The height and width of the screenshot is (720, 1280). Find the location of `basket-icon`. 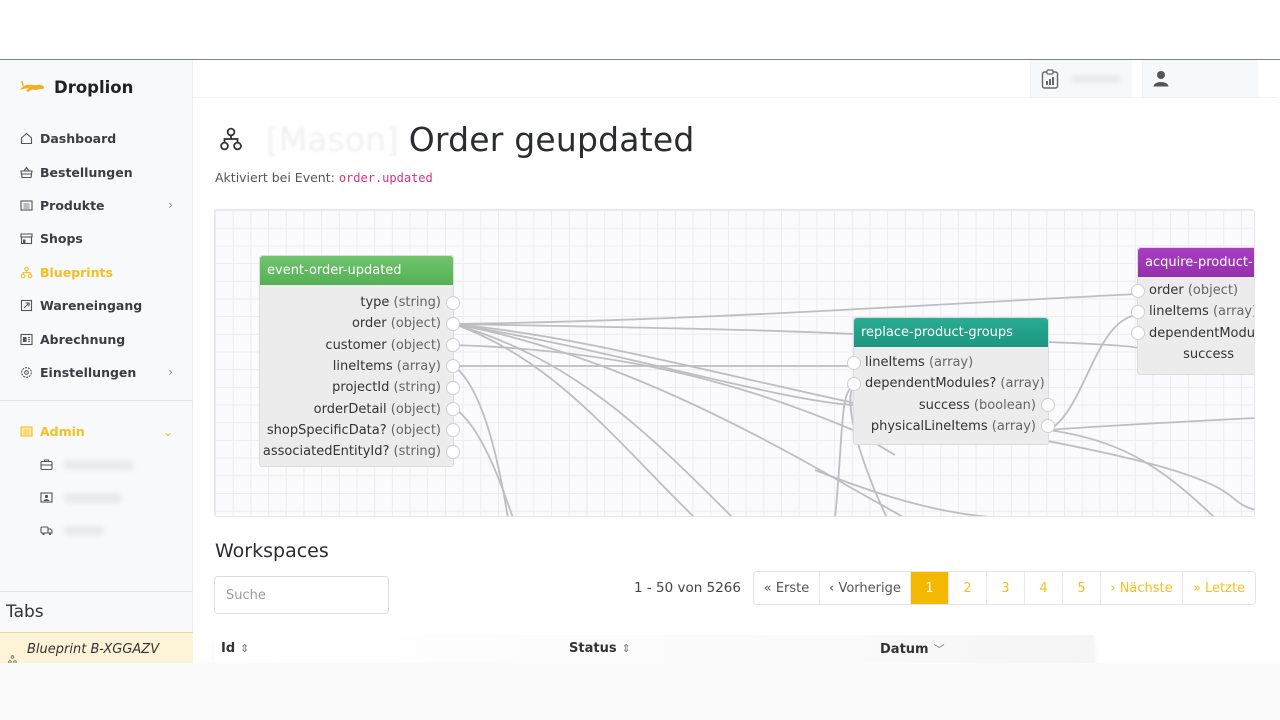

basket-icon is located at coordinates (26, 172).